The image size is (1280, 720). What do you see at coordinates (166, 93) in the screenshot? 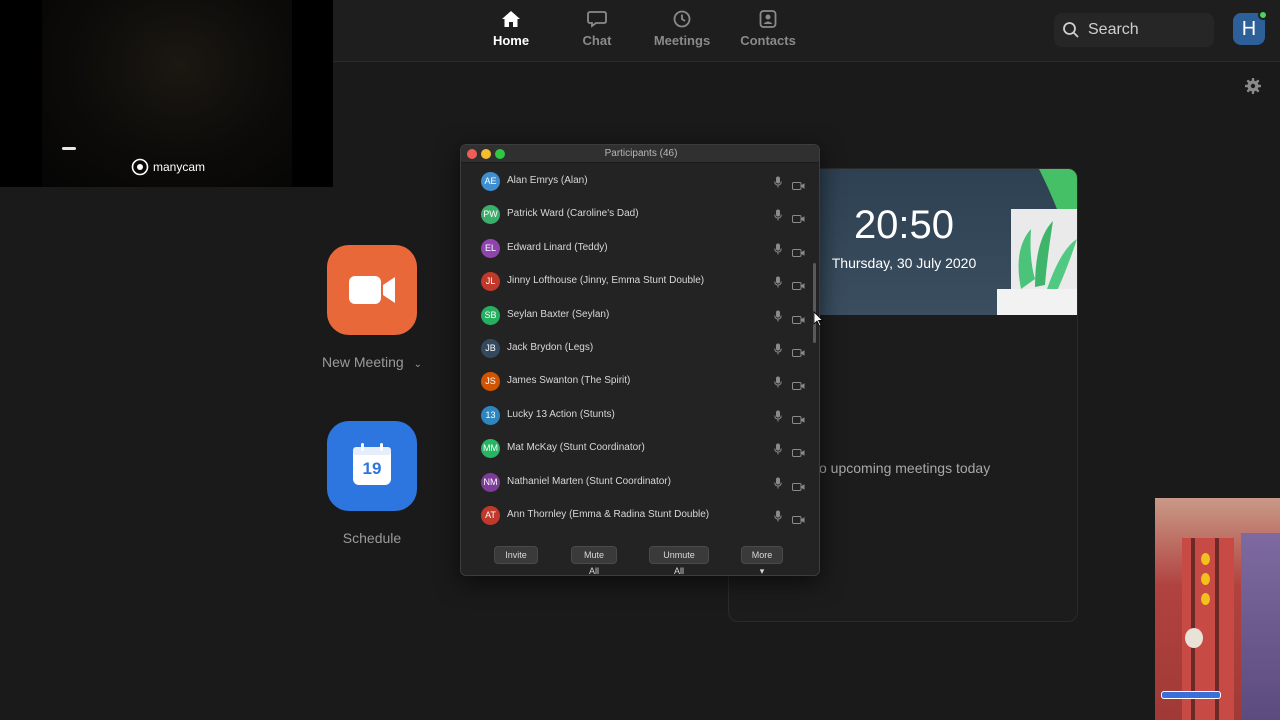
I see `webcam-overlay: manycam` at bounding box center [166, 93].